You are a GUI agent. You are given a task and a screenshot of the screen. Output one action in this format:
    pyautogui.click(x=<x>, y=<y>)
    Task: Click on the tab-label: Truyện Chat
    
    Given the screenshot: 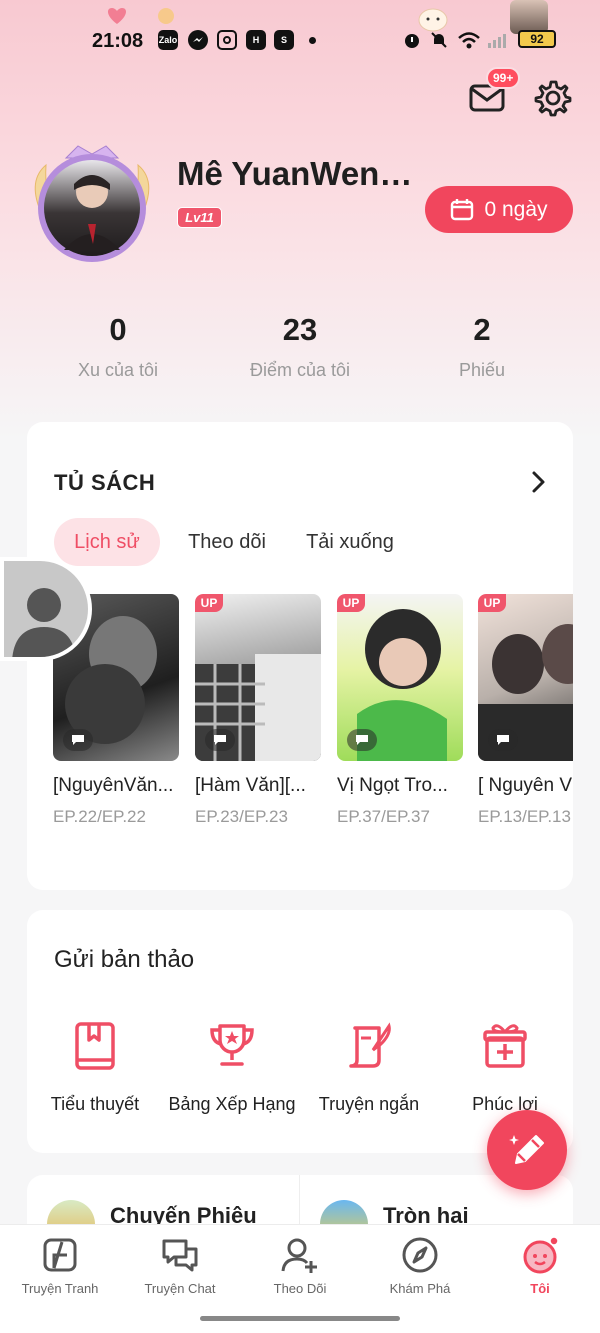 What is the action you would take?
    pyautogui.click(x=180, y=1288)
    